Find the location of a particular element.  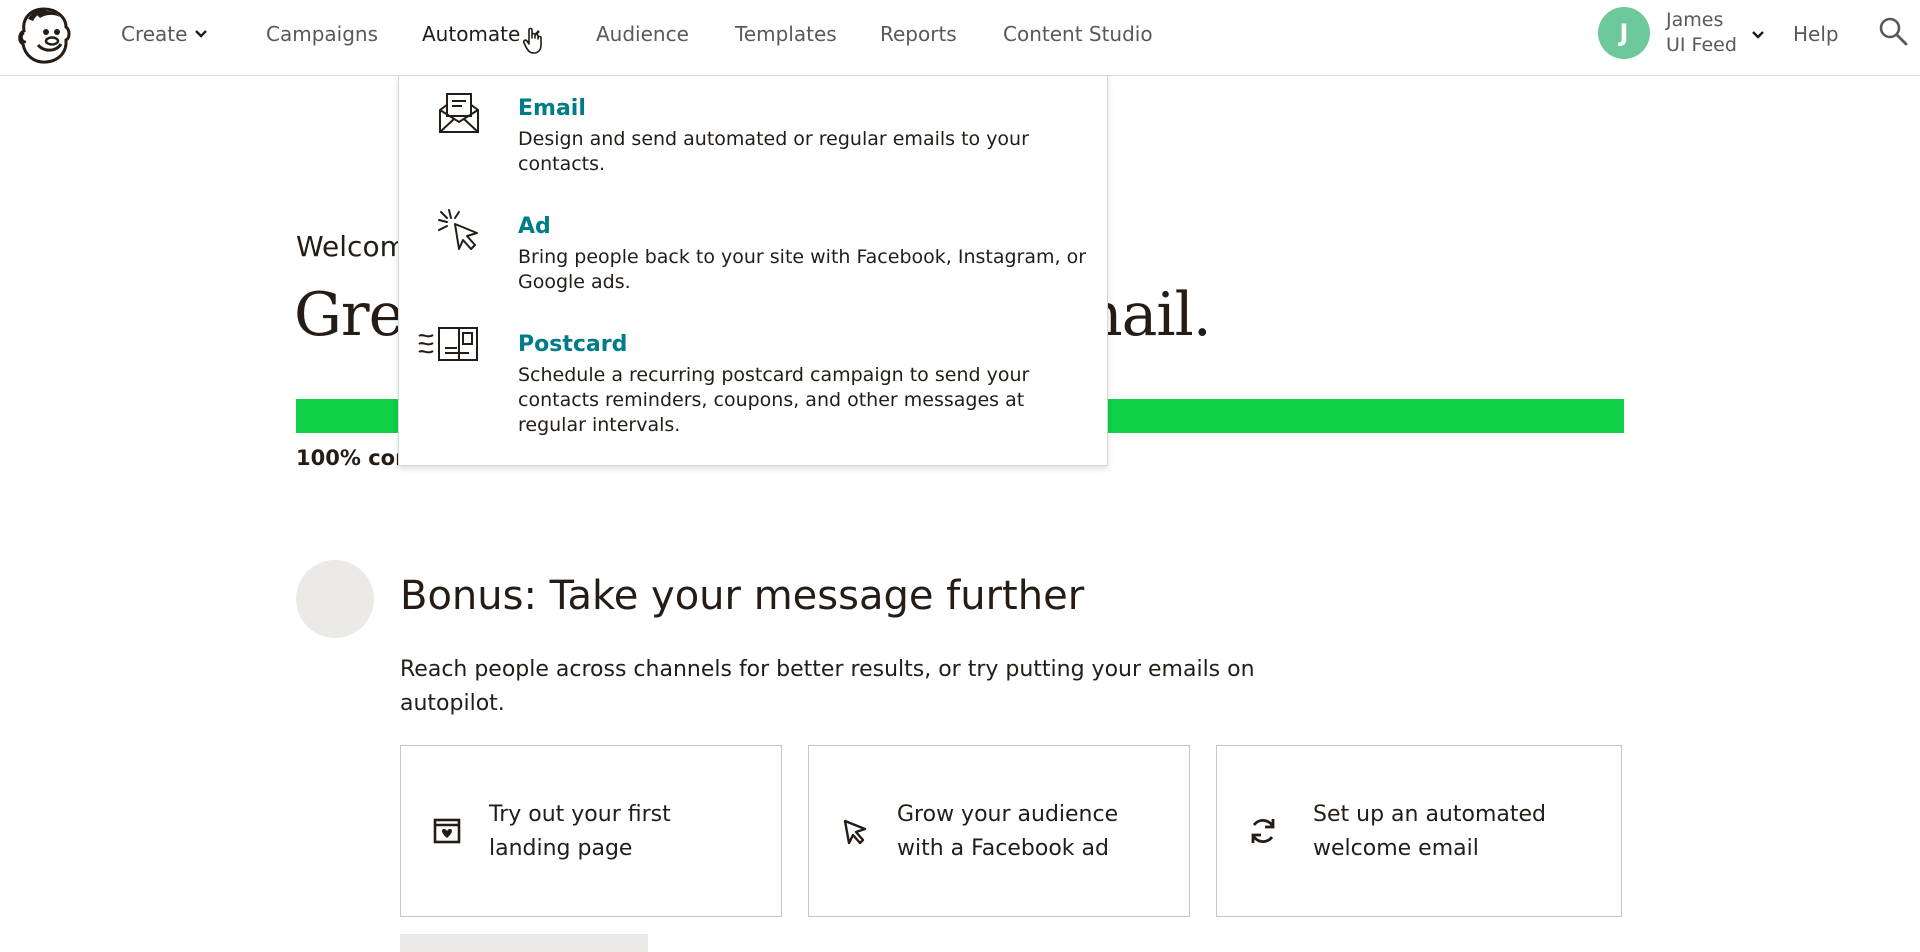

welcome-email-card: Set up an automated welcome email is located at coordinates (1419, 831).